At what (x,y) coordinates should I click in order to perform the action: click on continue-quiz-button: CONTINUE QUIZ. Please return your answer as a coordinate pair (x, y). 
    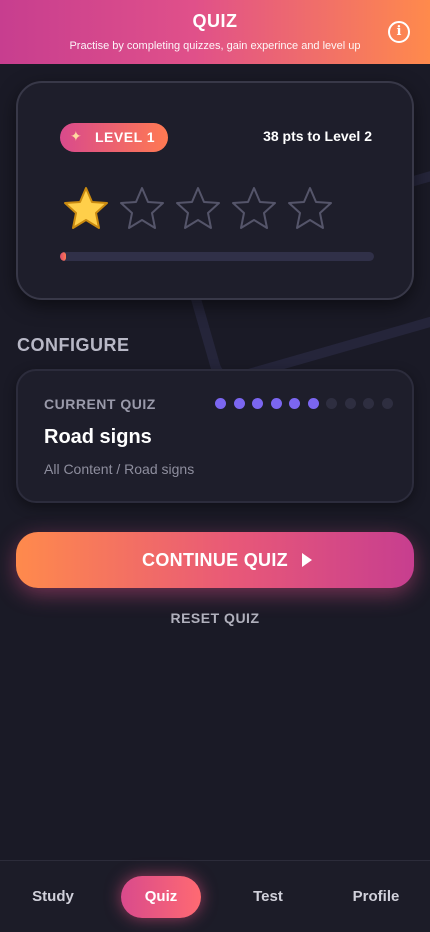
    Looking at the image, I should click on (215, 560).